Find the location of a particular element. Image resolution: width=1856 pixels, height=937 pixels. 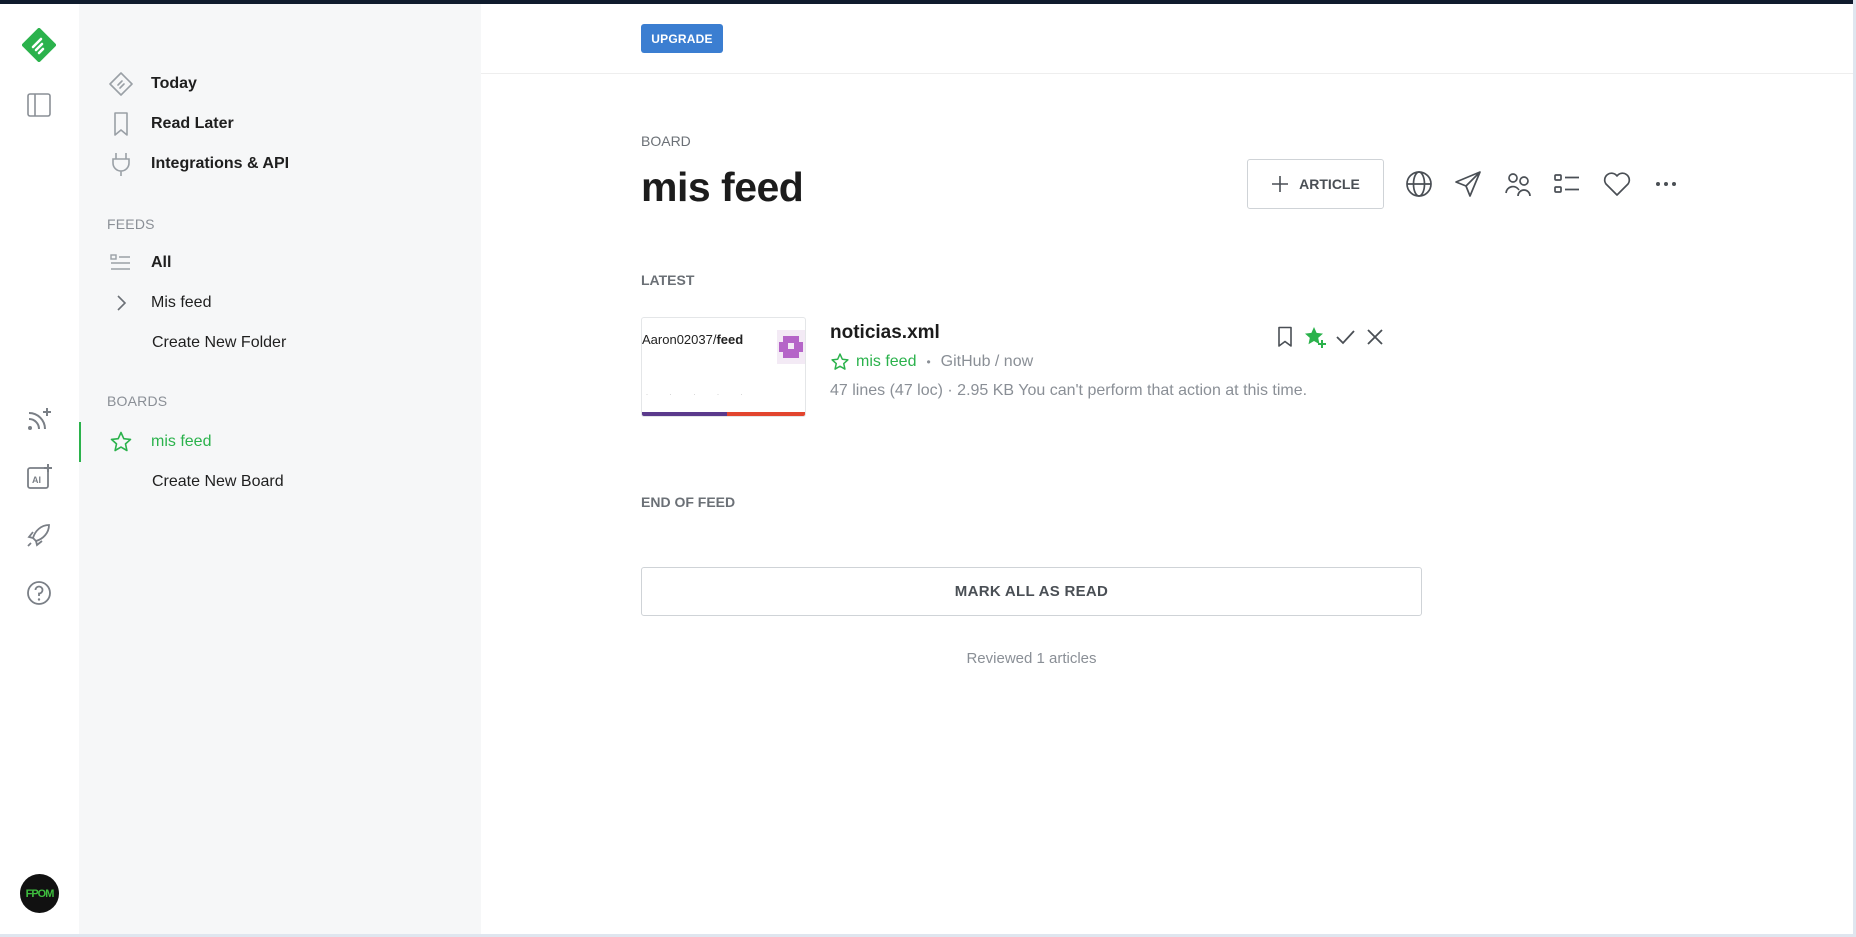

nav-item-mis-feed: Mis feed is located at coordinates (159, 303).